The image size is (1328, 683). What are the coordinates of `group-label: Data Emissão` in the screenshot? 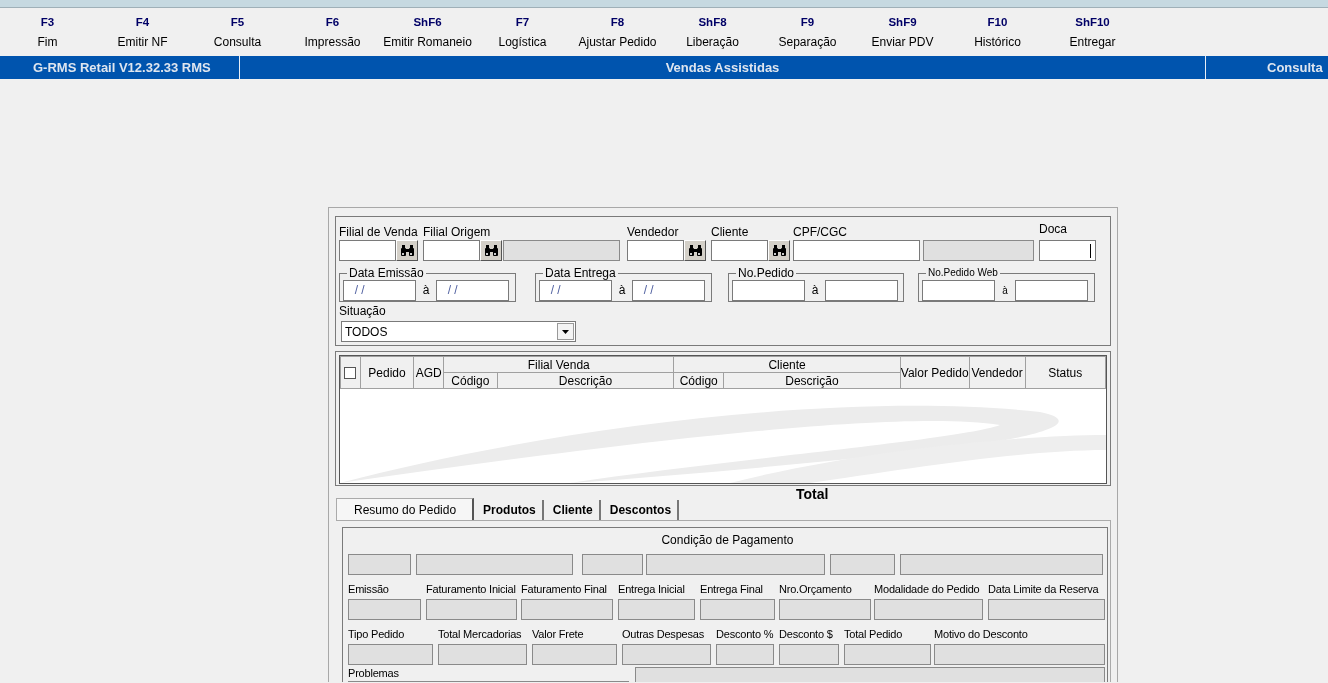 It's located at (386, 273).